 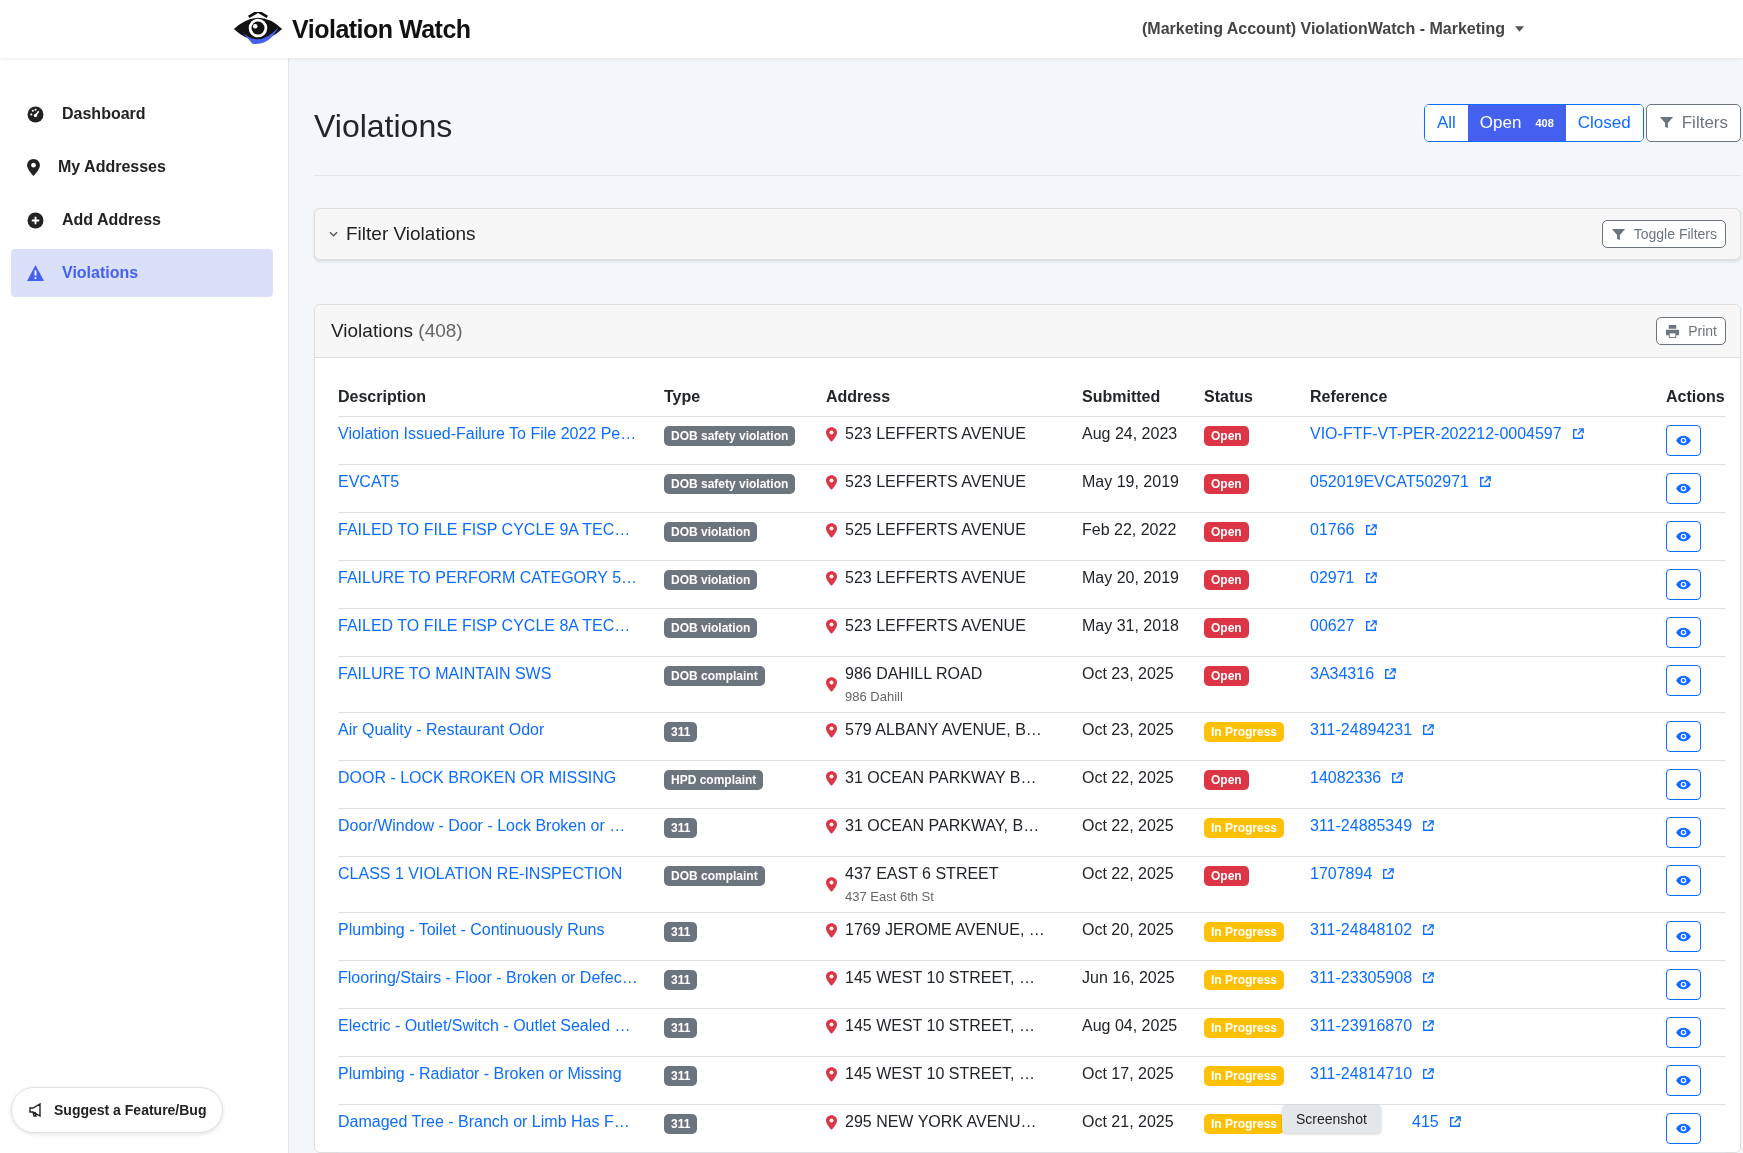 I want to click on reference-link: 1707894, so click(x=1352, y=874).